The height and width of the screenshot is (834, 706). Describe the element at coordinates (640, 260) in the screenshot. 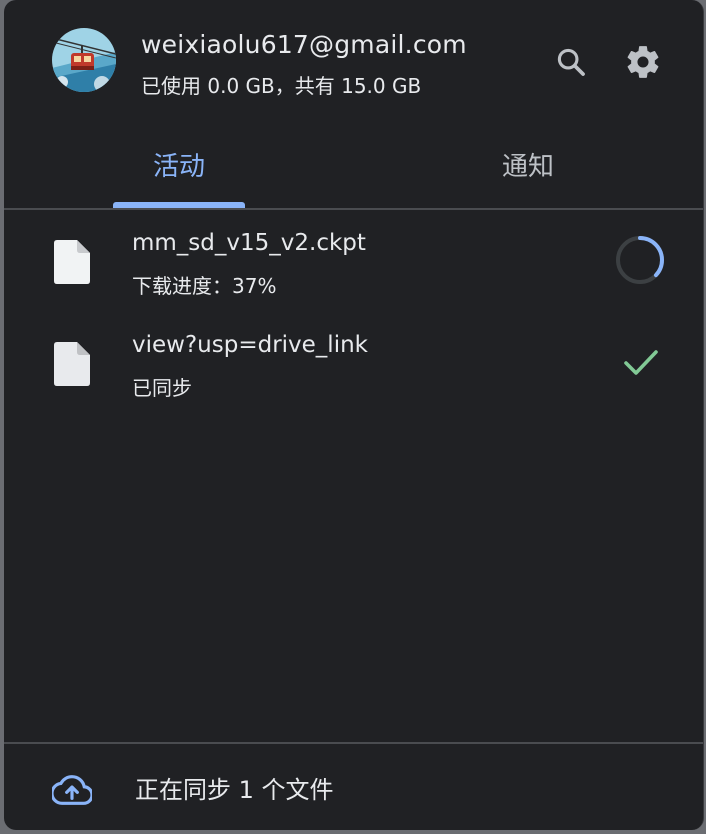

I see `progress-spinner-icon` at that location.